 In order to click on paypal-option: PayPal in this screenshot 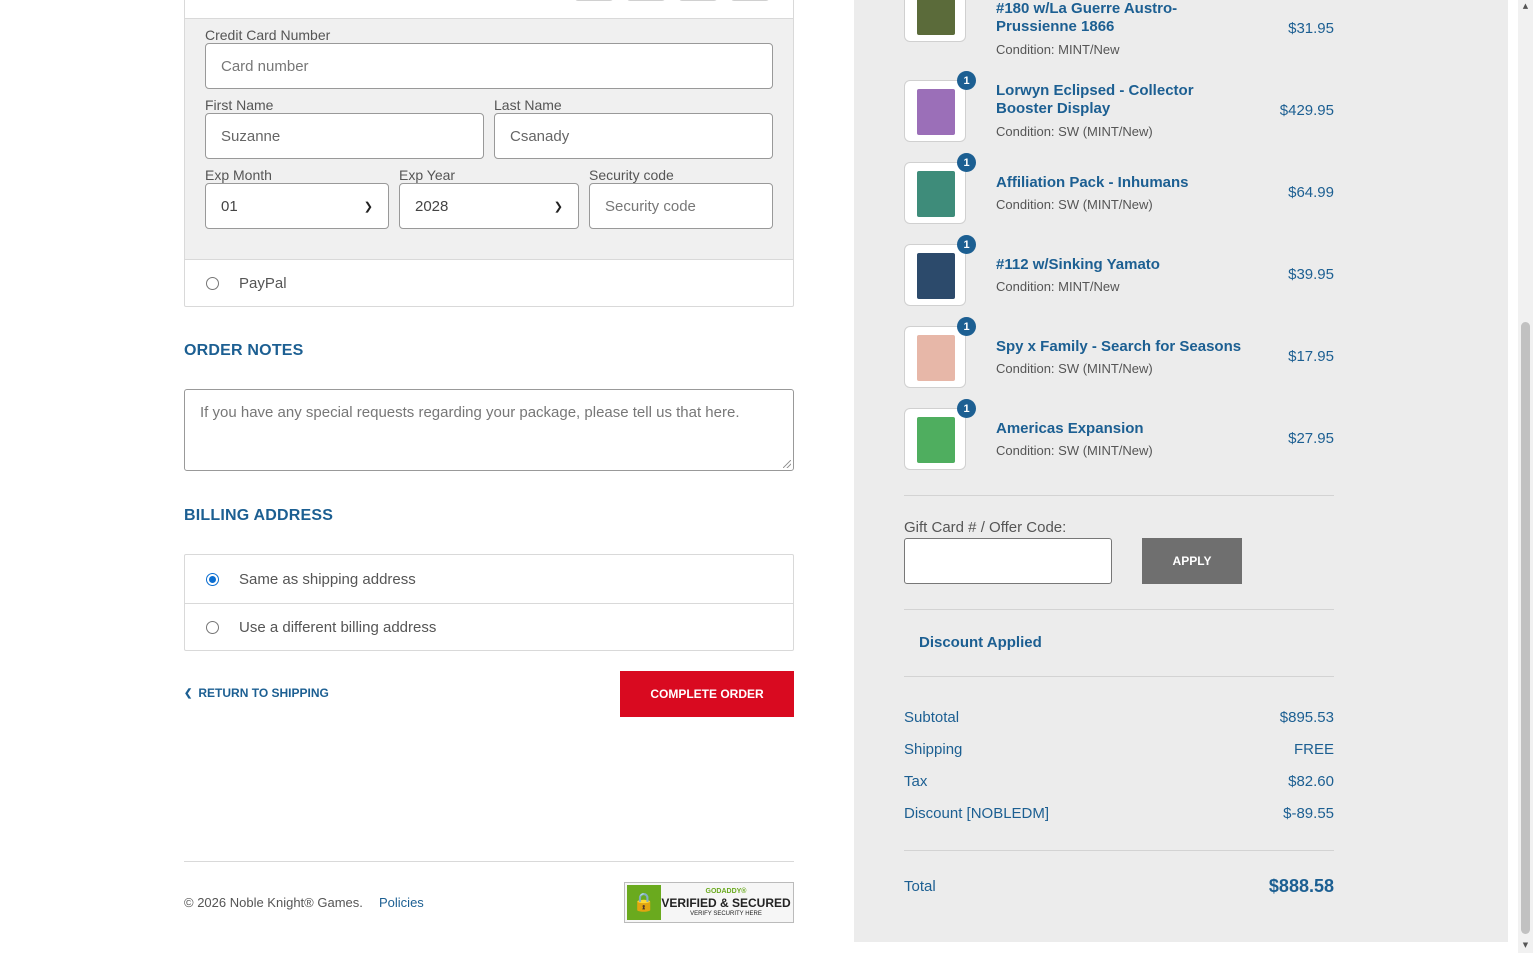, I will do `click(489, 283)`.